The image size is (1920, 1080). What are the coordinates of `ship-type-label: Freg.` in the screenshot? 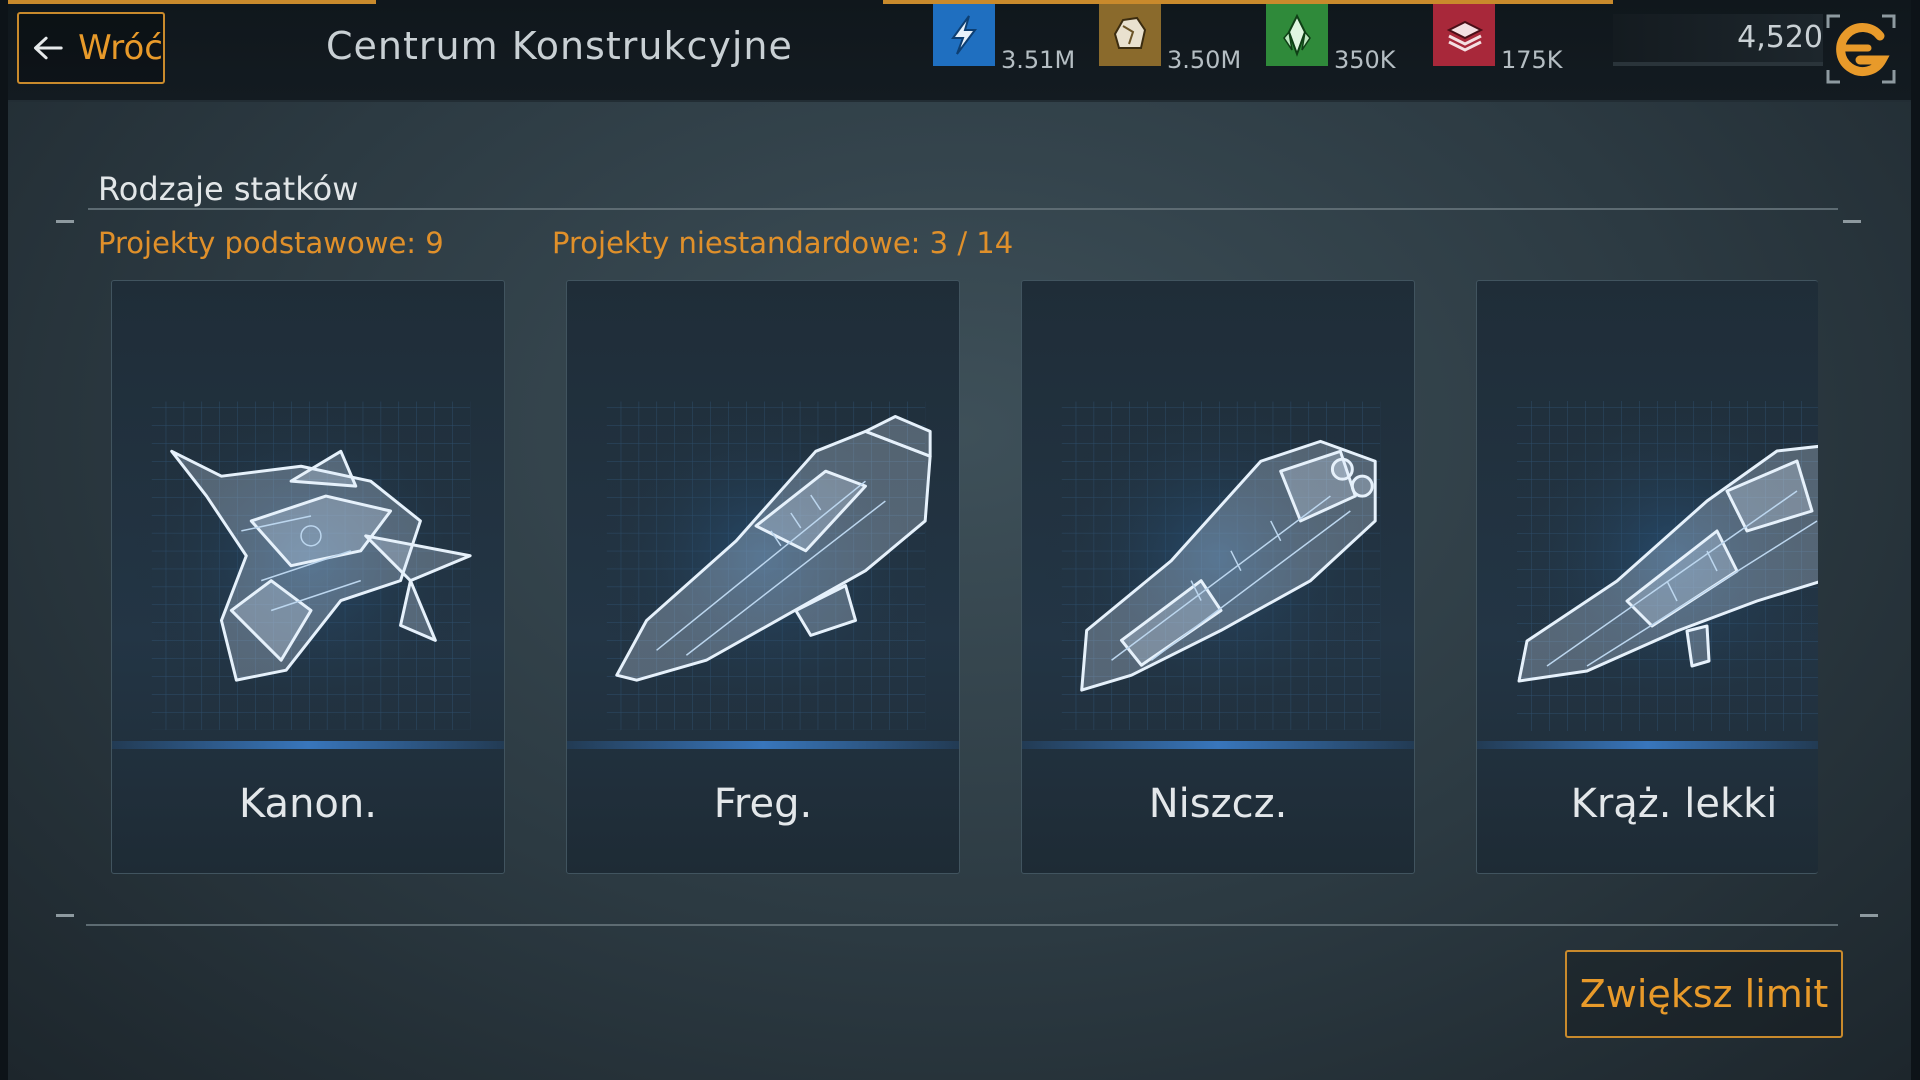 It's located at (763, 804).